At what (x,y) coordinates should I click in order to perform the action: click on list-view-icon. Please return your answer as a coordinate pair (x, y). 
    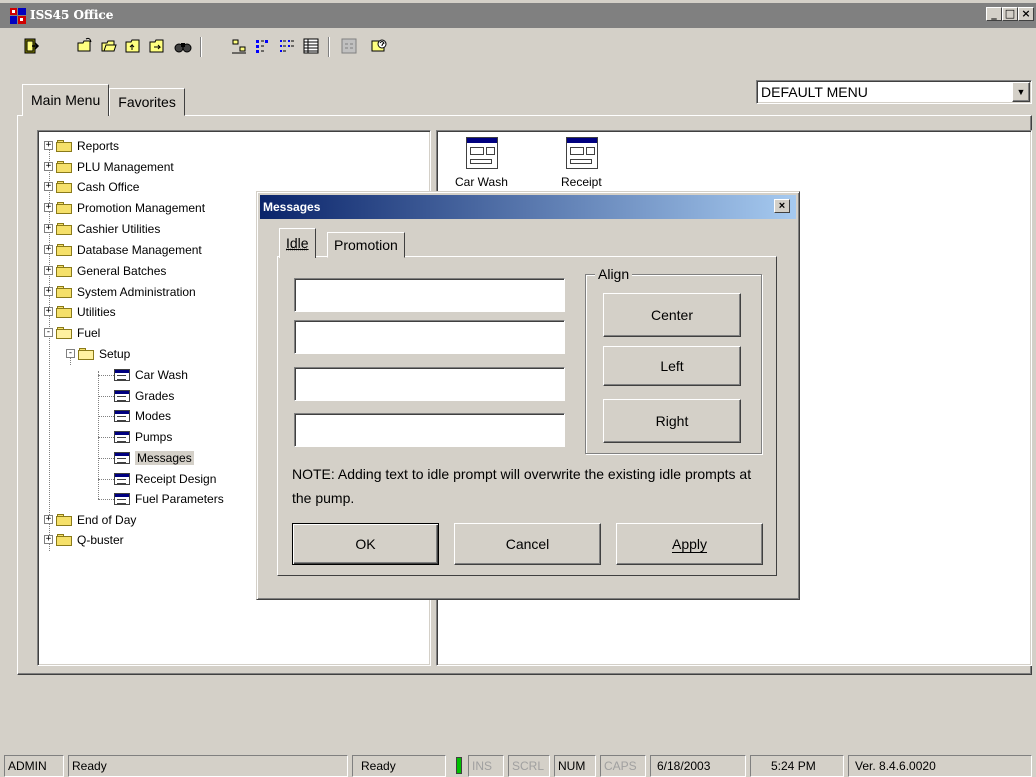
    Looking at the image, I should click on (287, 46).